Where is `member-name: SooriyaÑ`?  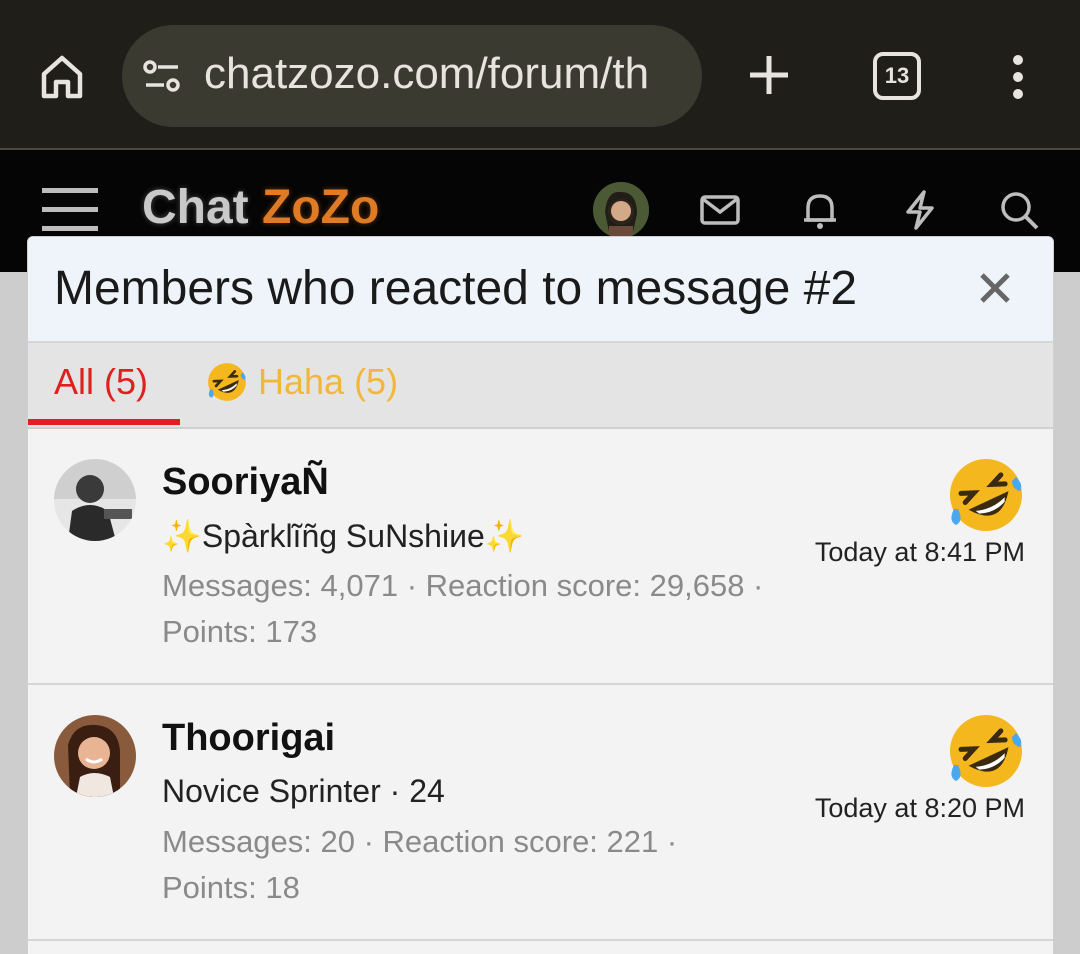
member-name: SooriyaÑ is located at coordinates (245, 482).